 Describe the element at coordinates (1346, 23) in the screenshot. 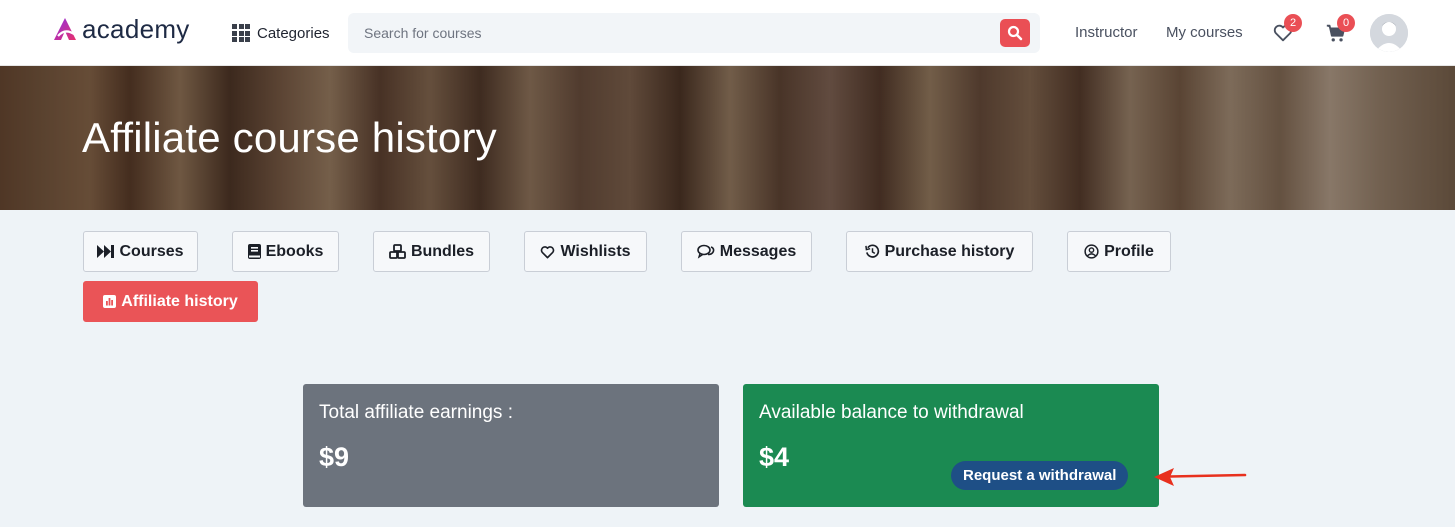

I see `cart-count-badge: 0` at that location.